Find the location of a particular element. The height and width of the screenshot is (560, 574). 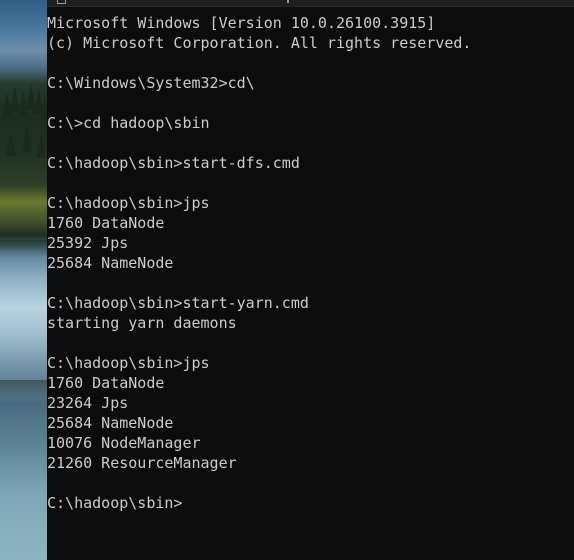

console-line: C:\hadoop\sbin>start-yarn.cmd is located at coordinates (178, 303).